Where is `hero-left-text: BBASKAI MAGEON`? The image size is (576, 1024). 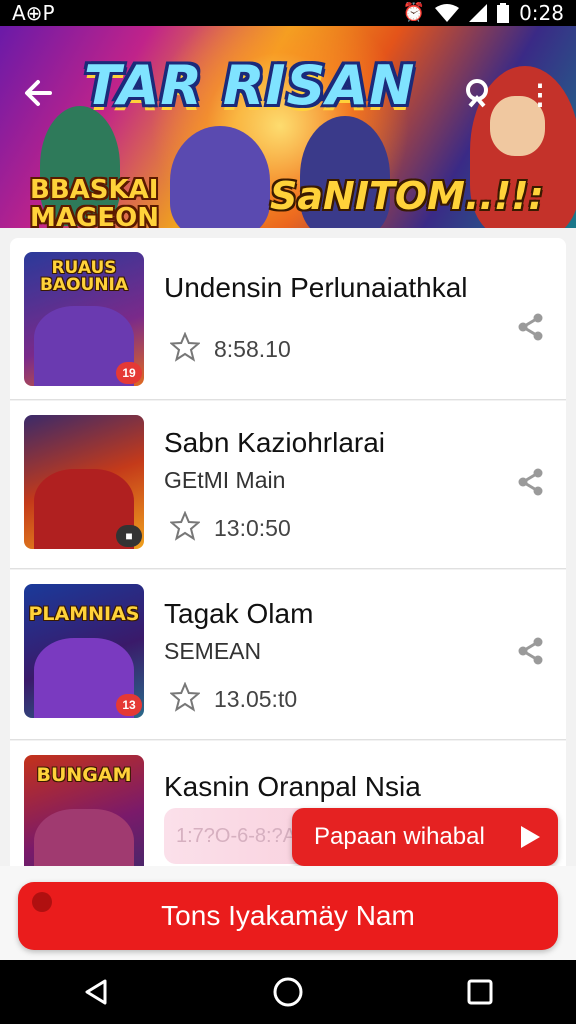
hero-left-text: BBASKAI MAGEON is located at coordinates (94, 202).